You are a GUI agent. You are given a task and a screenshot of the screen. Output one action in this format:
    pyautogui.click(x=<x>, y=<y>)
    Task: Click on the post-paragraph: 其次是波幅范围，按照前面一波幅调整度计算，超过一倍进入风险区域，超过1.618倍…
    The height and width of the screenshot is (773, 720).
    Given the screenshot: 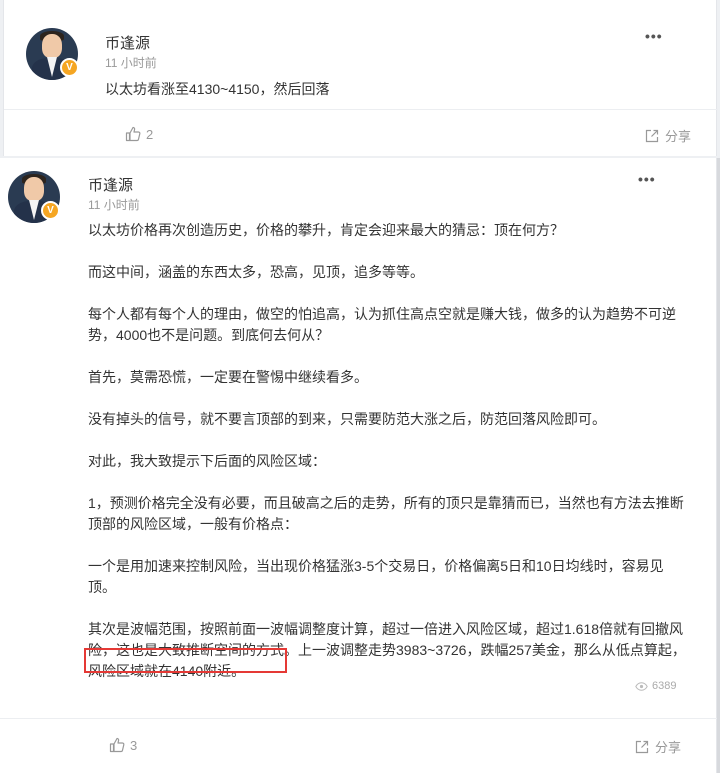 What is the action you would take?
    pyautogui.click(x=387, y=650)
    